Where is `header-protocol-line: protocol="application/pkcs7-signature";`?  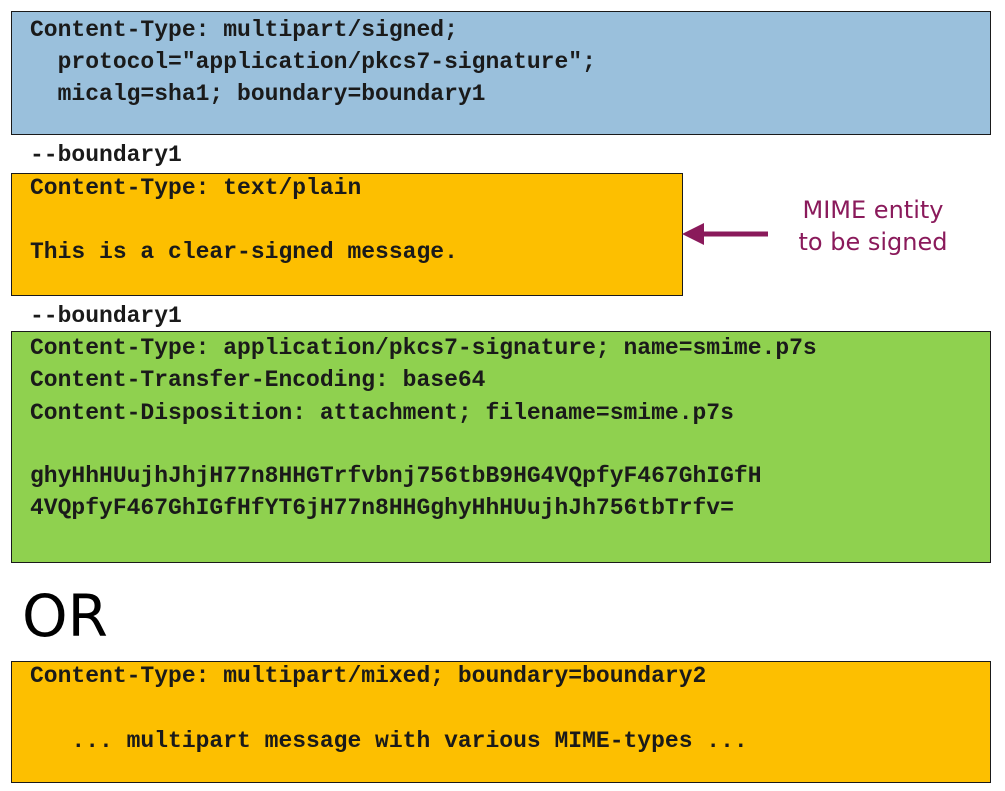 header-protocol-line: protocol="application/pkcs7-signature"; is located at coordinates (313, 62).